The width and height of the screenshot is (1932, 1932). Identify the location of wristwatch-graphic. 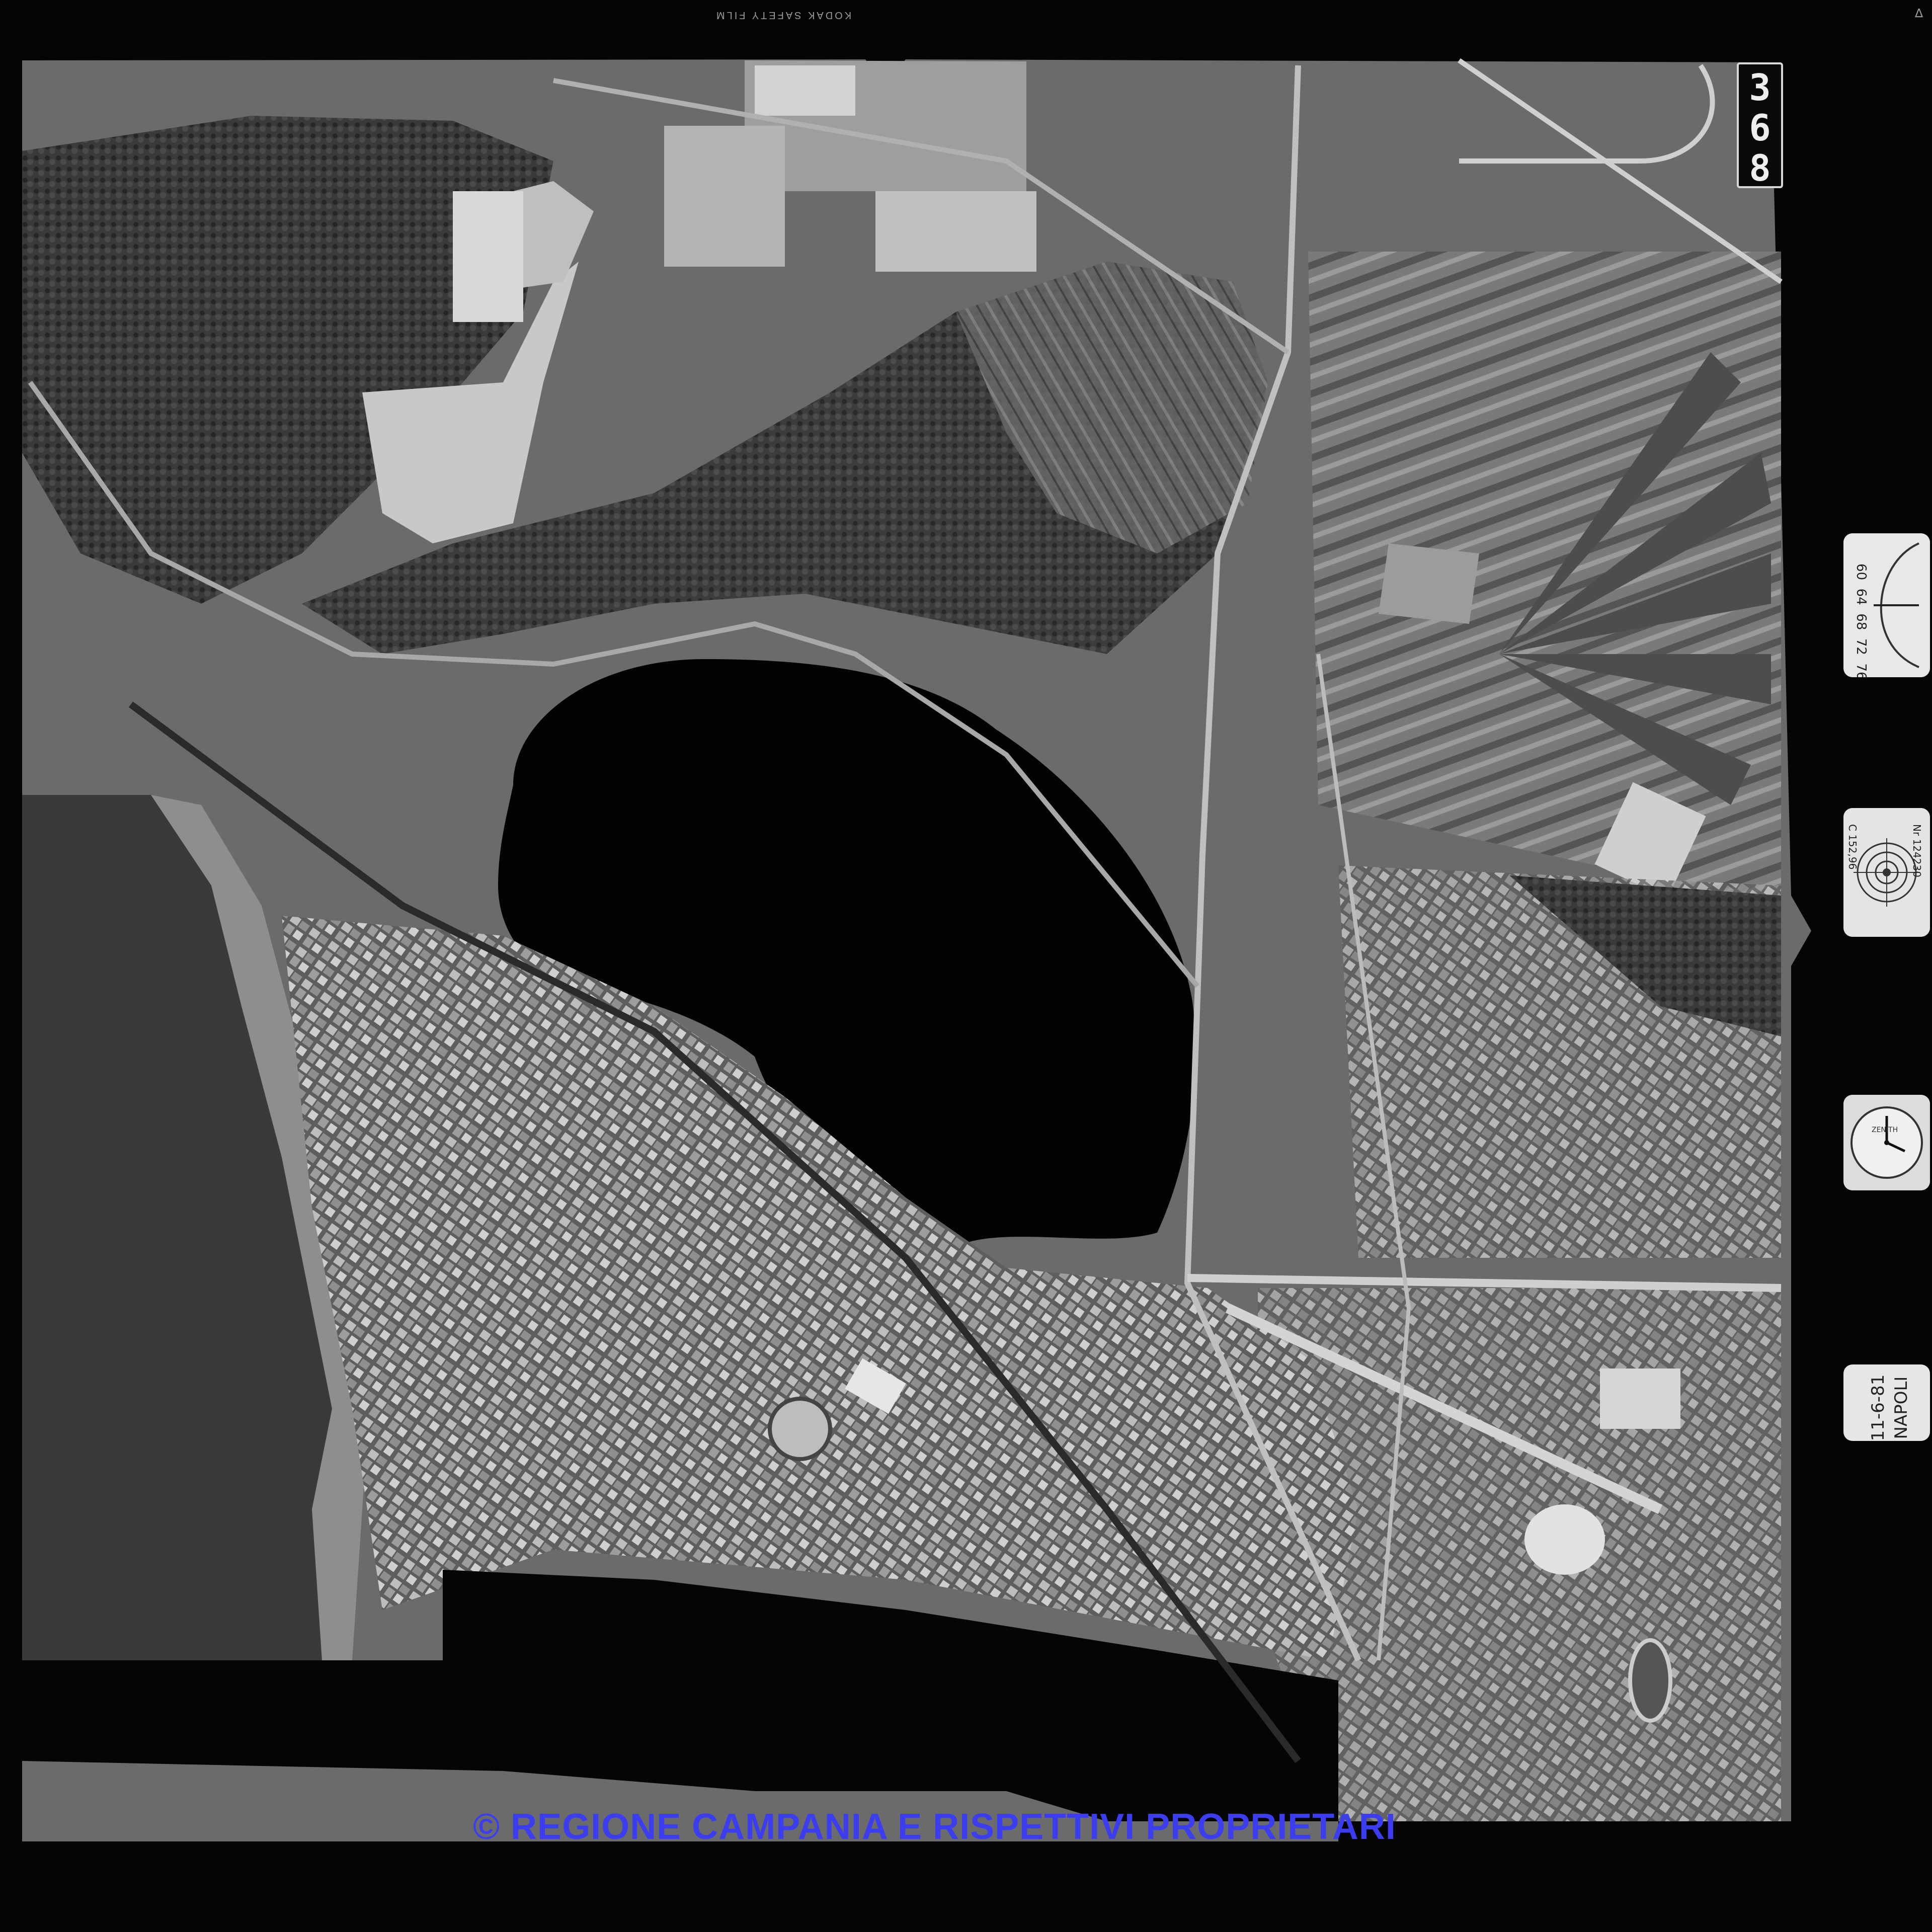
(1887, 1143).